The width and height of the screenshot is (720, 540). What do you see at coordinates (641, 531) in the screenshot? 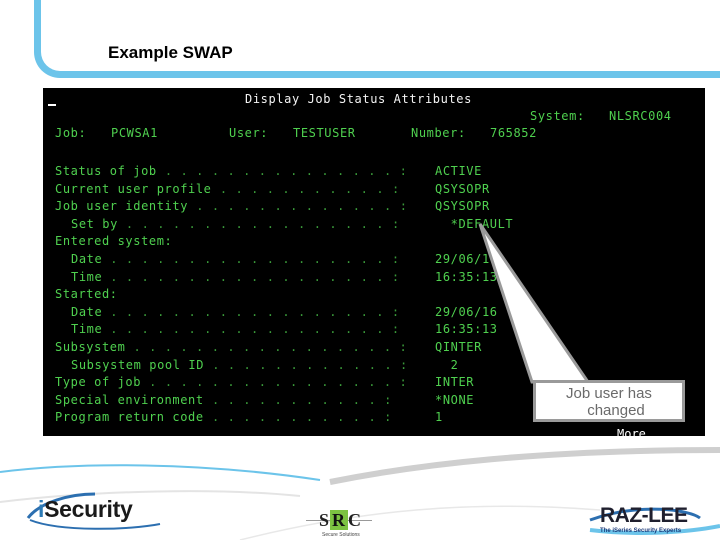
I see `razlee-tagline: The iSeries Security Experts` at bounding box center [641, 531].